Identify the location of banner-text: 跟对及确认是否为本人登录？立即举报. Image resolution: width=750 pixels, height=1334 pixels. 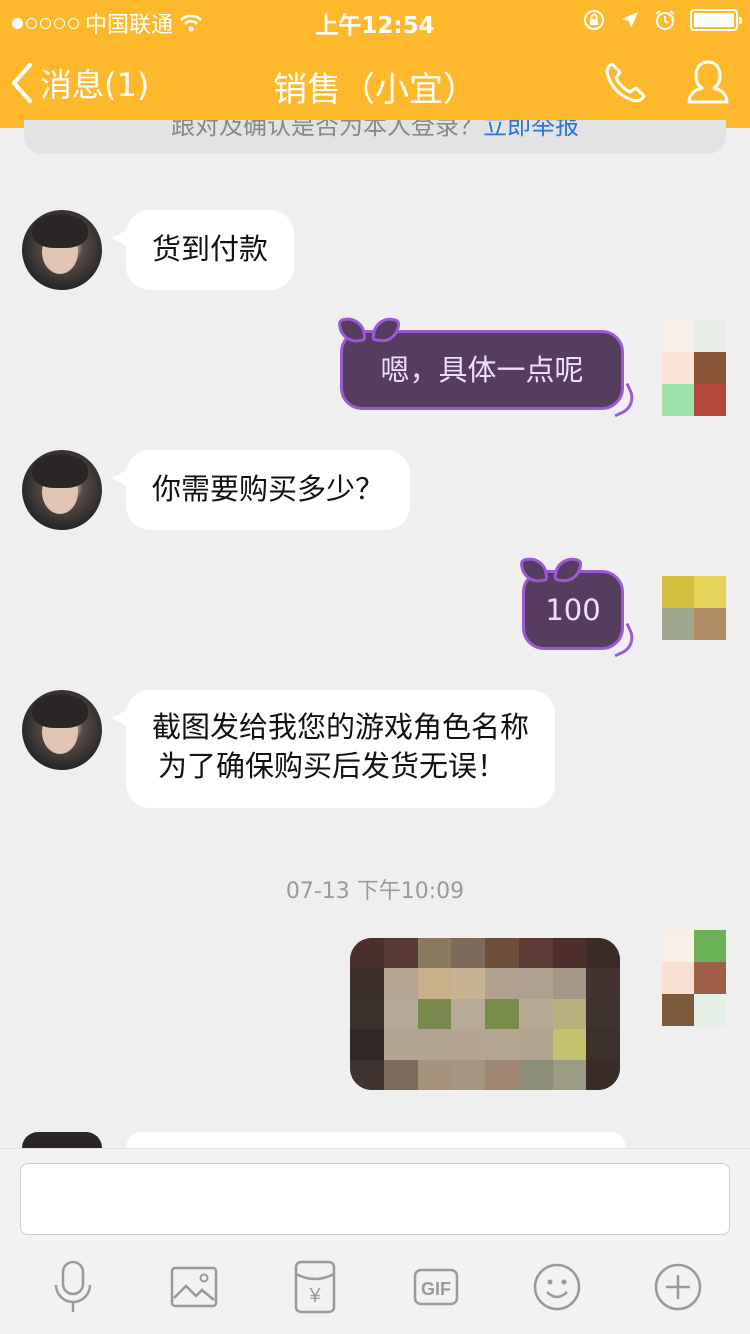
(375, 130).